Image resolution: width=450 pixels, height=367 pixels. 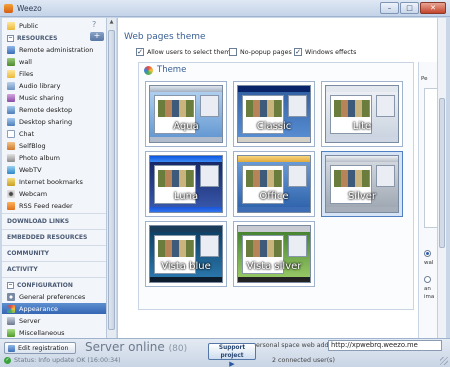 I want to click on sidebar-item-label: wall, so click(x=25, y=61).